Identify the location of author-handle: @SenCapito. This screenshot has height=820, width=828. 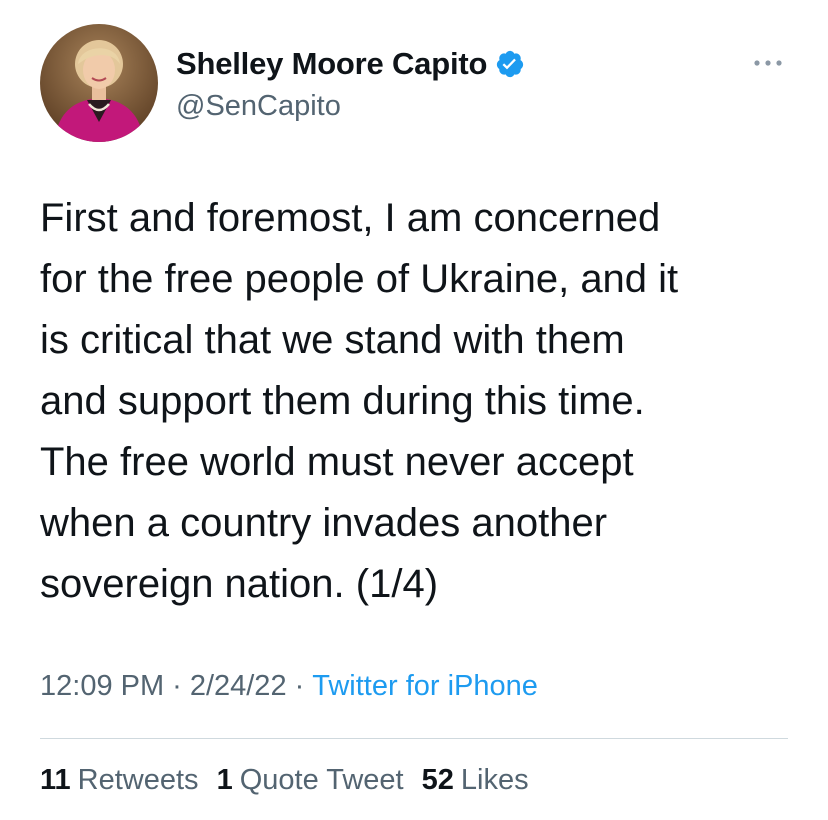
(258, 106).